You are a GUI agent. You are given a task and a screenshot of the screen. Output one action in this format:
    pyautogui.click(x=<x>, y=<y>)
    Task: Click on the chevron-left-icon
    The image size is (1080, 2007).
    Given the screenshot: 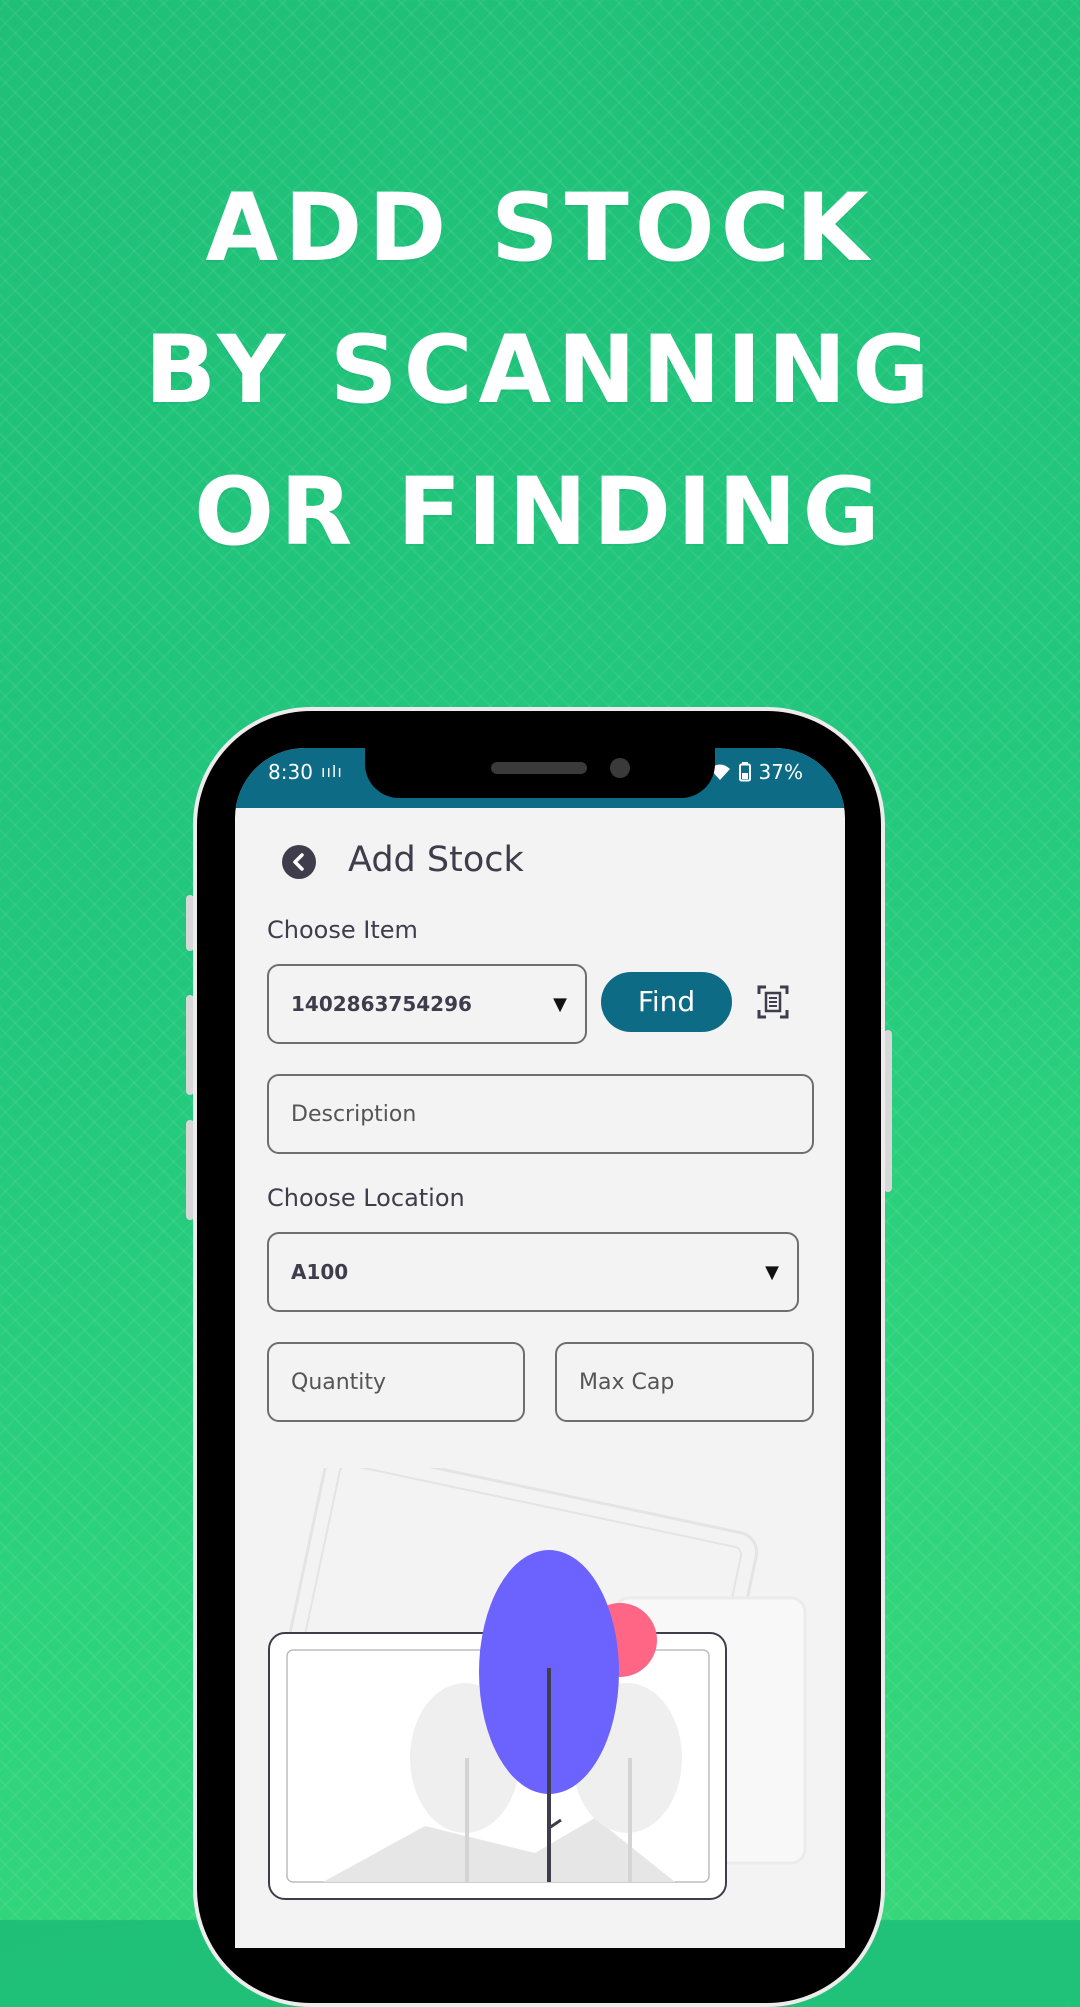 What is the action you would take?
    pyautogui.click(x=298, y=862)
    